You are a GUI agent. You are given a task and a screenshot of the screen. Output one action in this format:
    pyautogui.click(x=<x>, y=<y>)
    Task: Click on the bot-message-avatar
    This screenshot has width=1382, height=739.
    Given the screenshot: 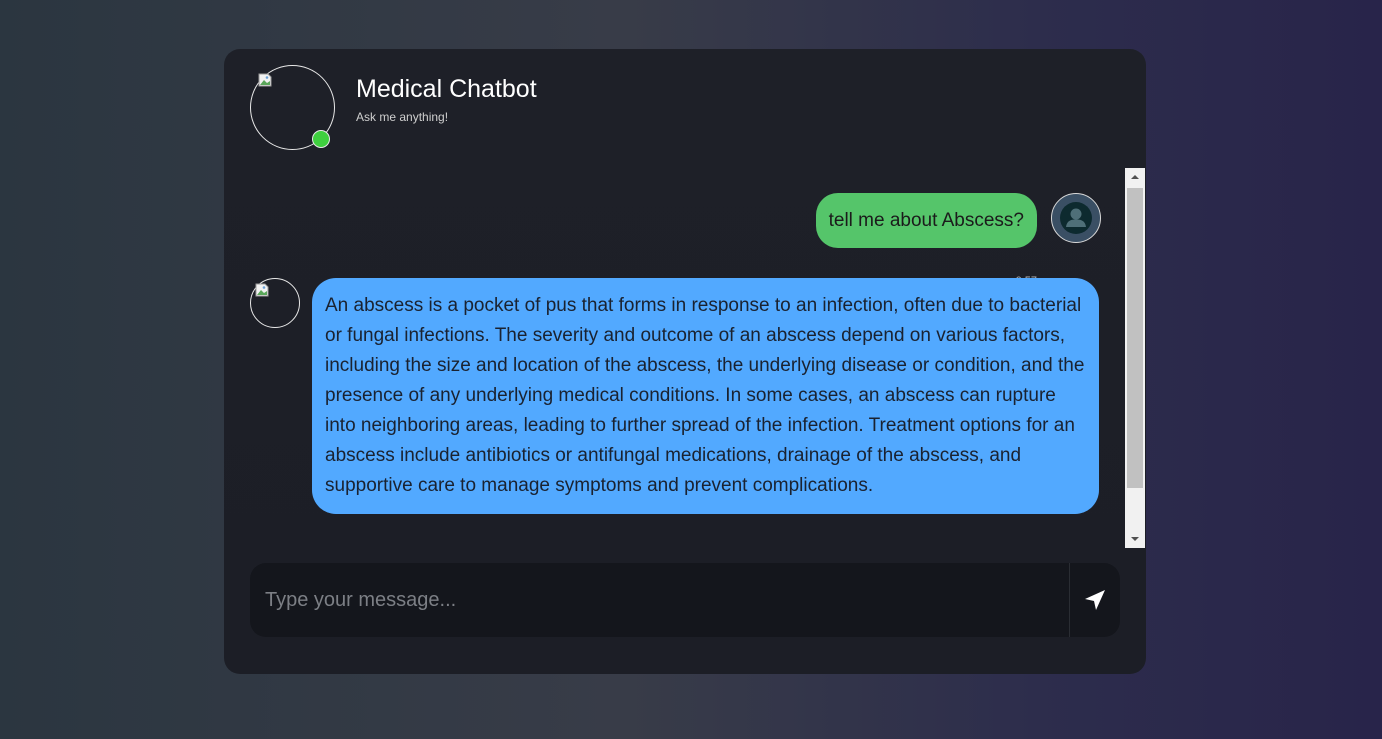 What is the action you would take?
    pyautogui.click(x=275, y=303)
    